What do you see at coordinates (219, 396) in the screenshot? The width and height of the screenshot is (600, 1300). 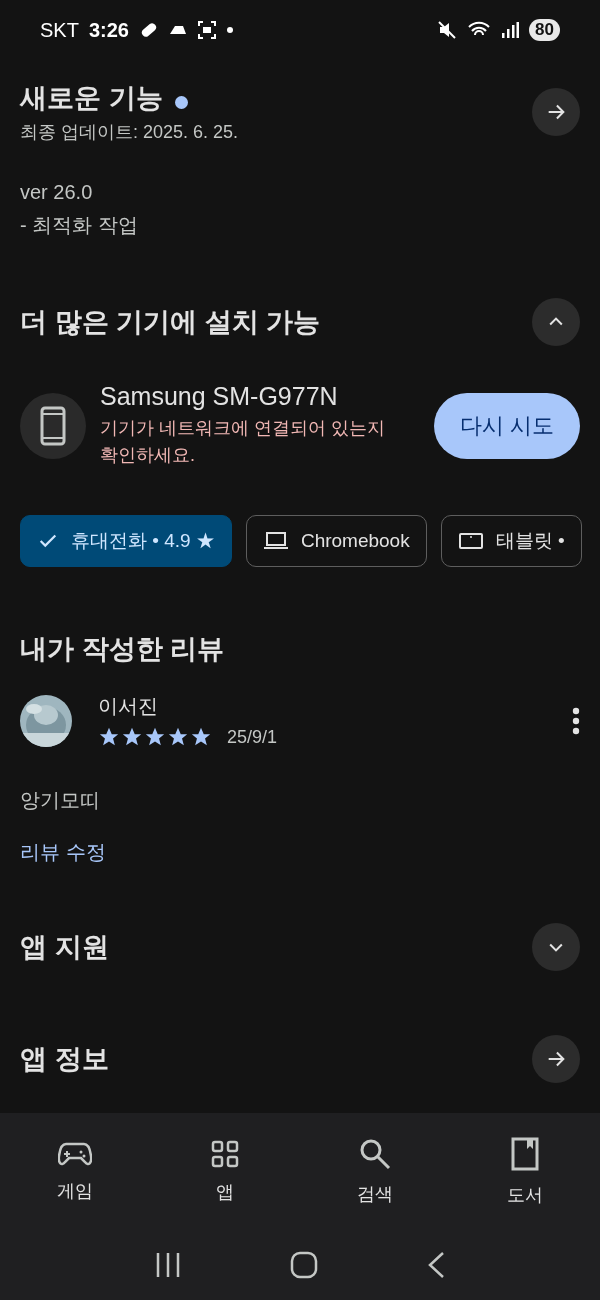 I see `device-name: Samsung SM-G977N` at bounding box center [219, 396].